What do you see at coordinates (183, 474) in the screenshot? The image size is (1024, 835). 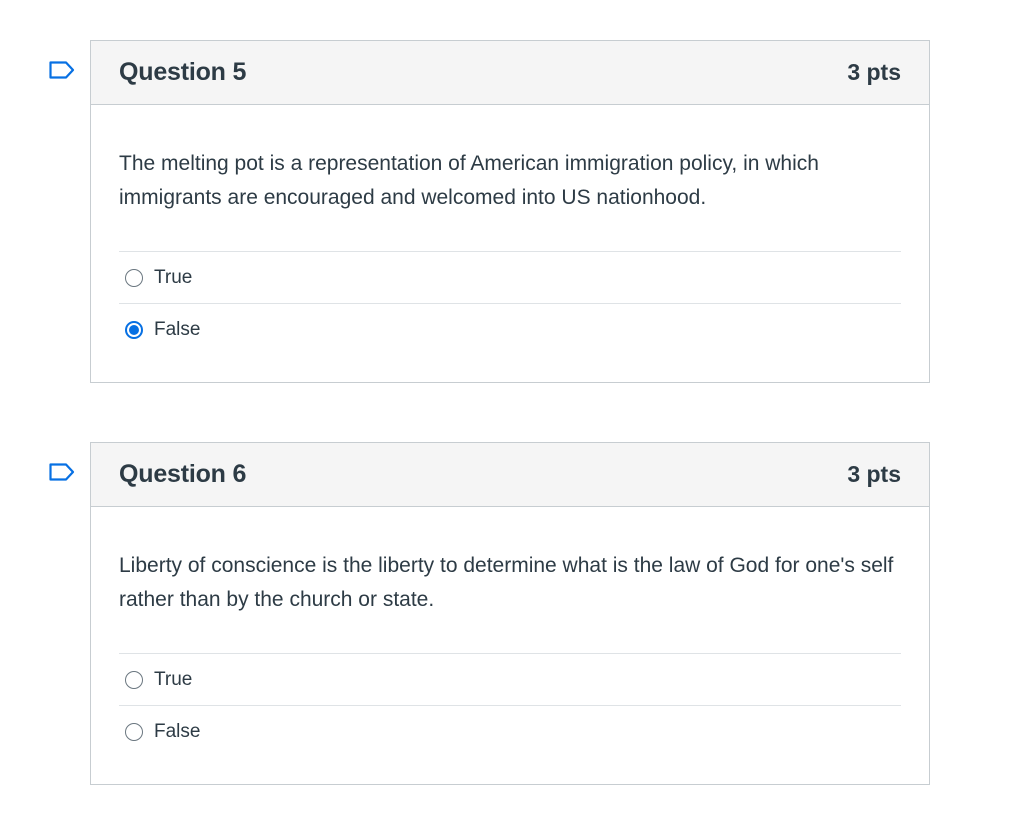 I see `question-title: Question 6` at bounding box center [183, 474].